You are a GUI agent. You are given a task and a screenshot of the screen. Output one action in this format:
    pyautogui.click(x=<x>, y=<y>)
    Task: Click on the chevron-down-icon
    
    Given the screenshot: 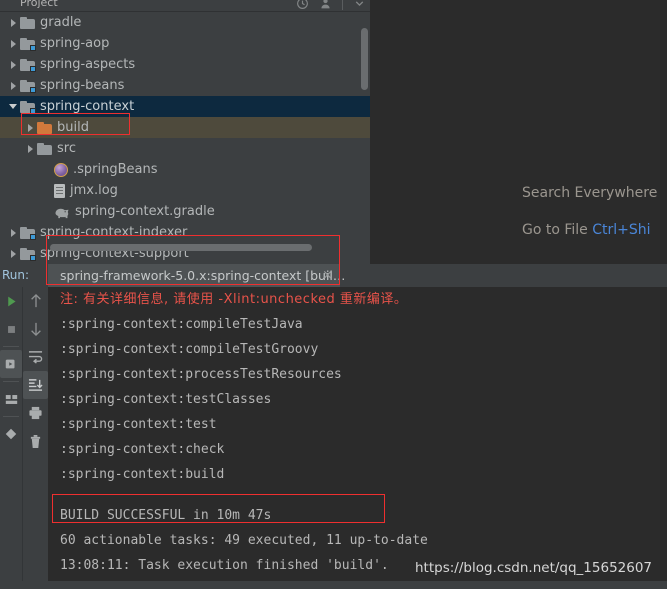 What is the action you would take?
    pyautogui.click(x=359, y=5)
    